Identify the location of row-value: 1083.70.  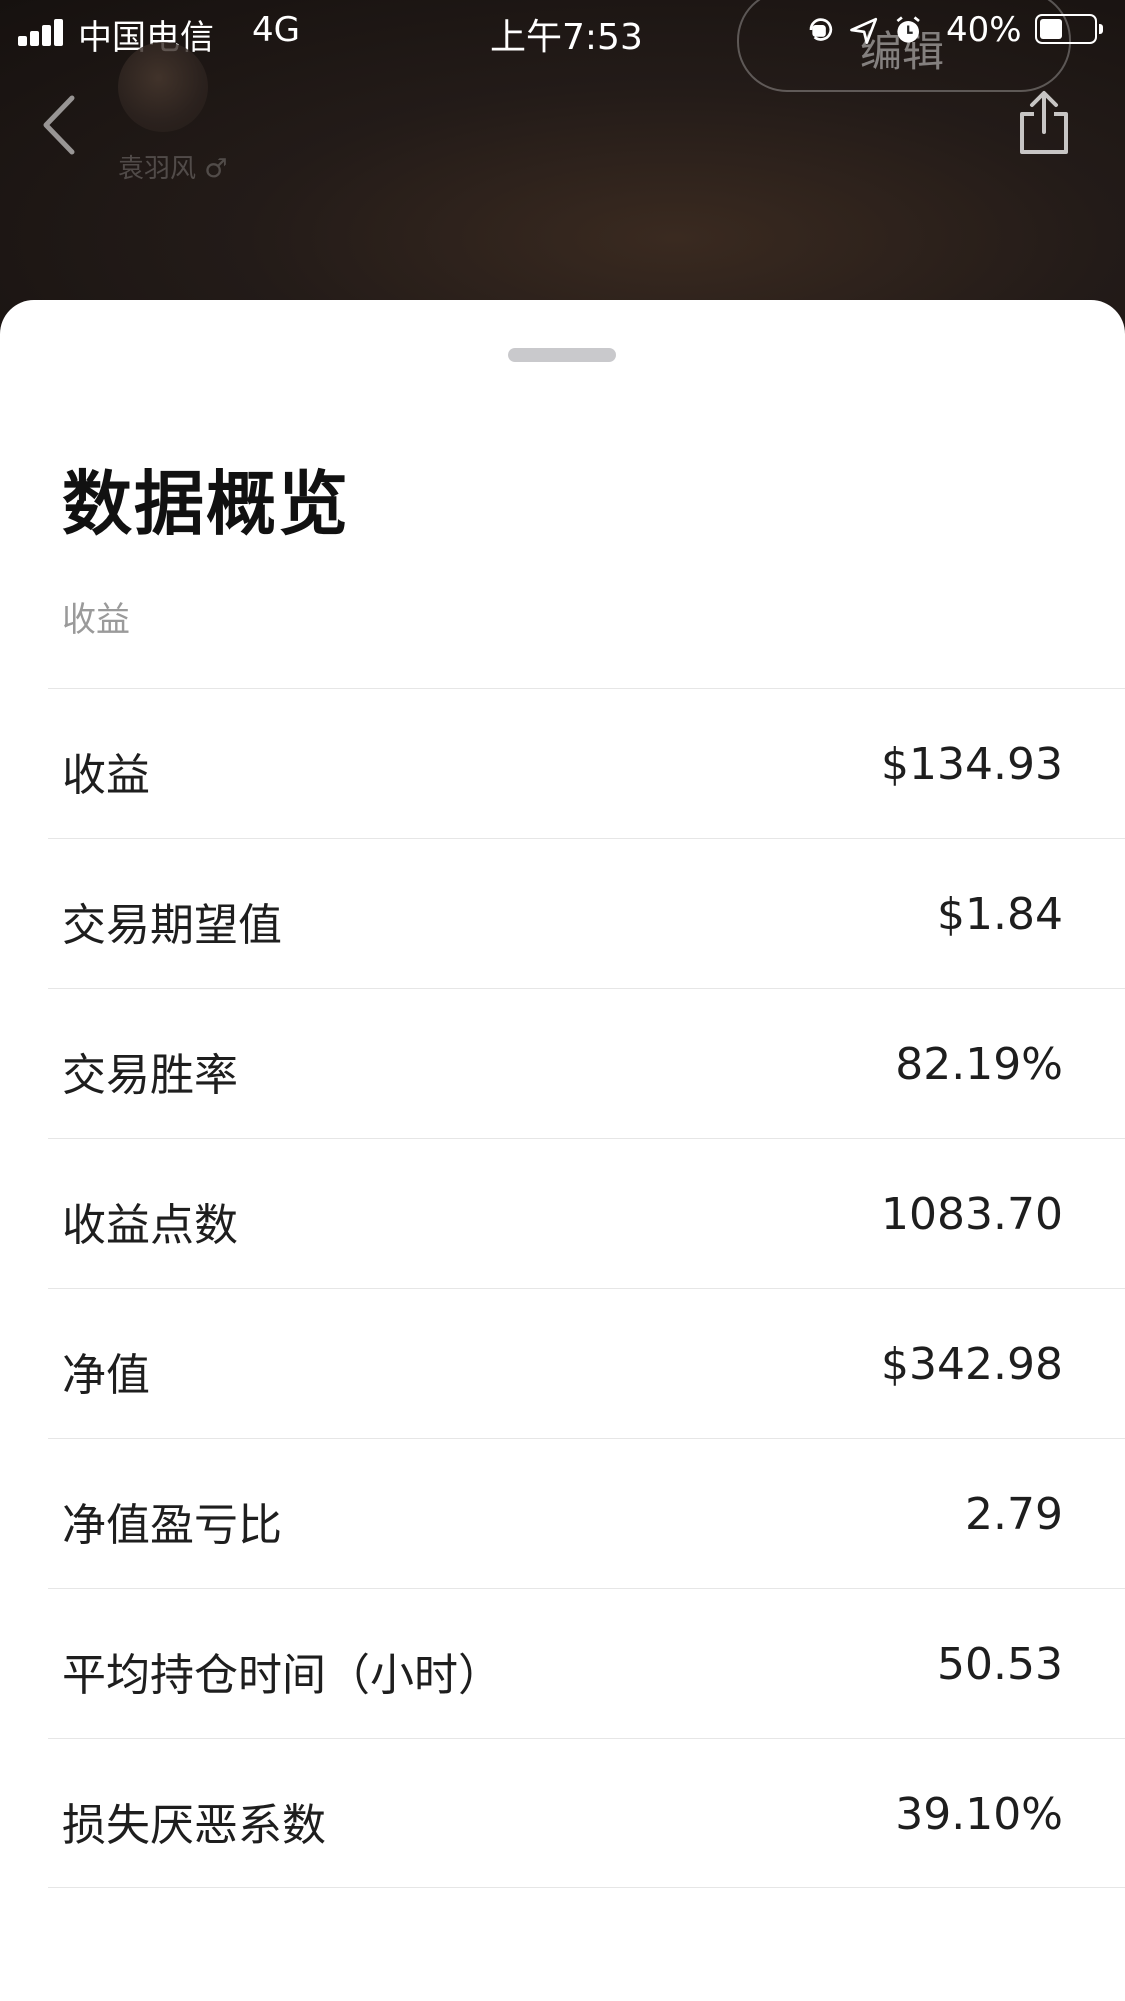
(972, 1214).